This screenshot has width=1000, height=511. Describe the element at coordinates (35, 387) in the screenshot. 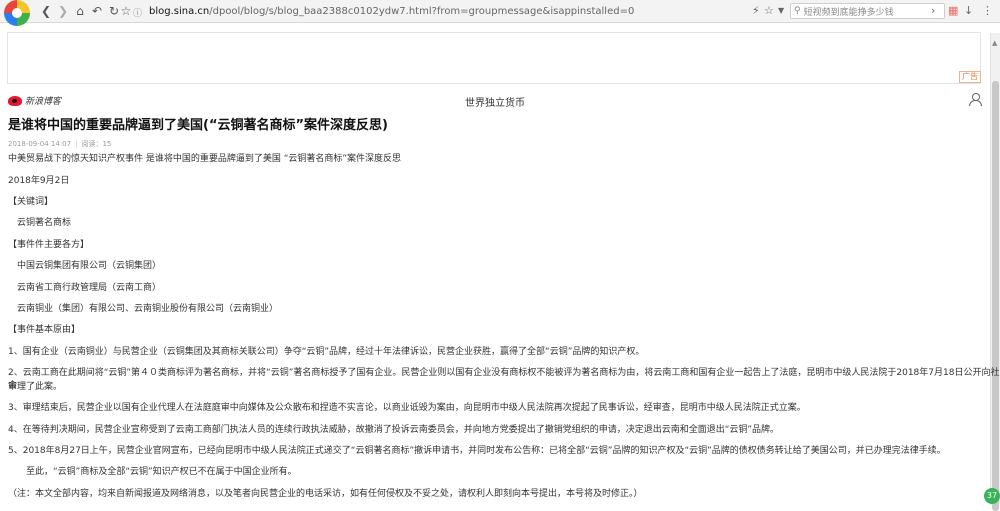

I see `item-2-cont: 审理了此案。` at that location.